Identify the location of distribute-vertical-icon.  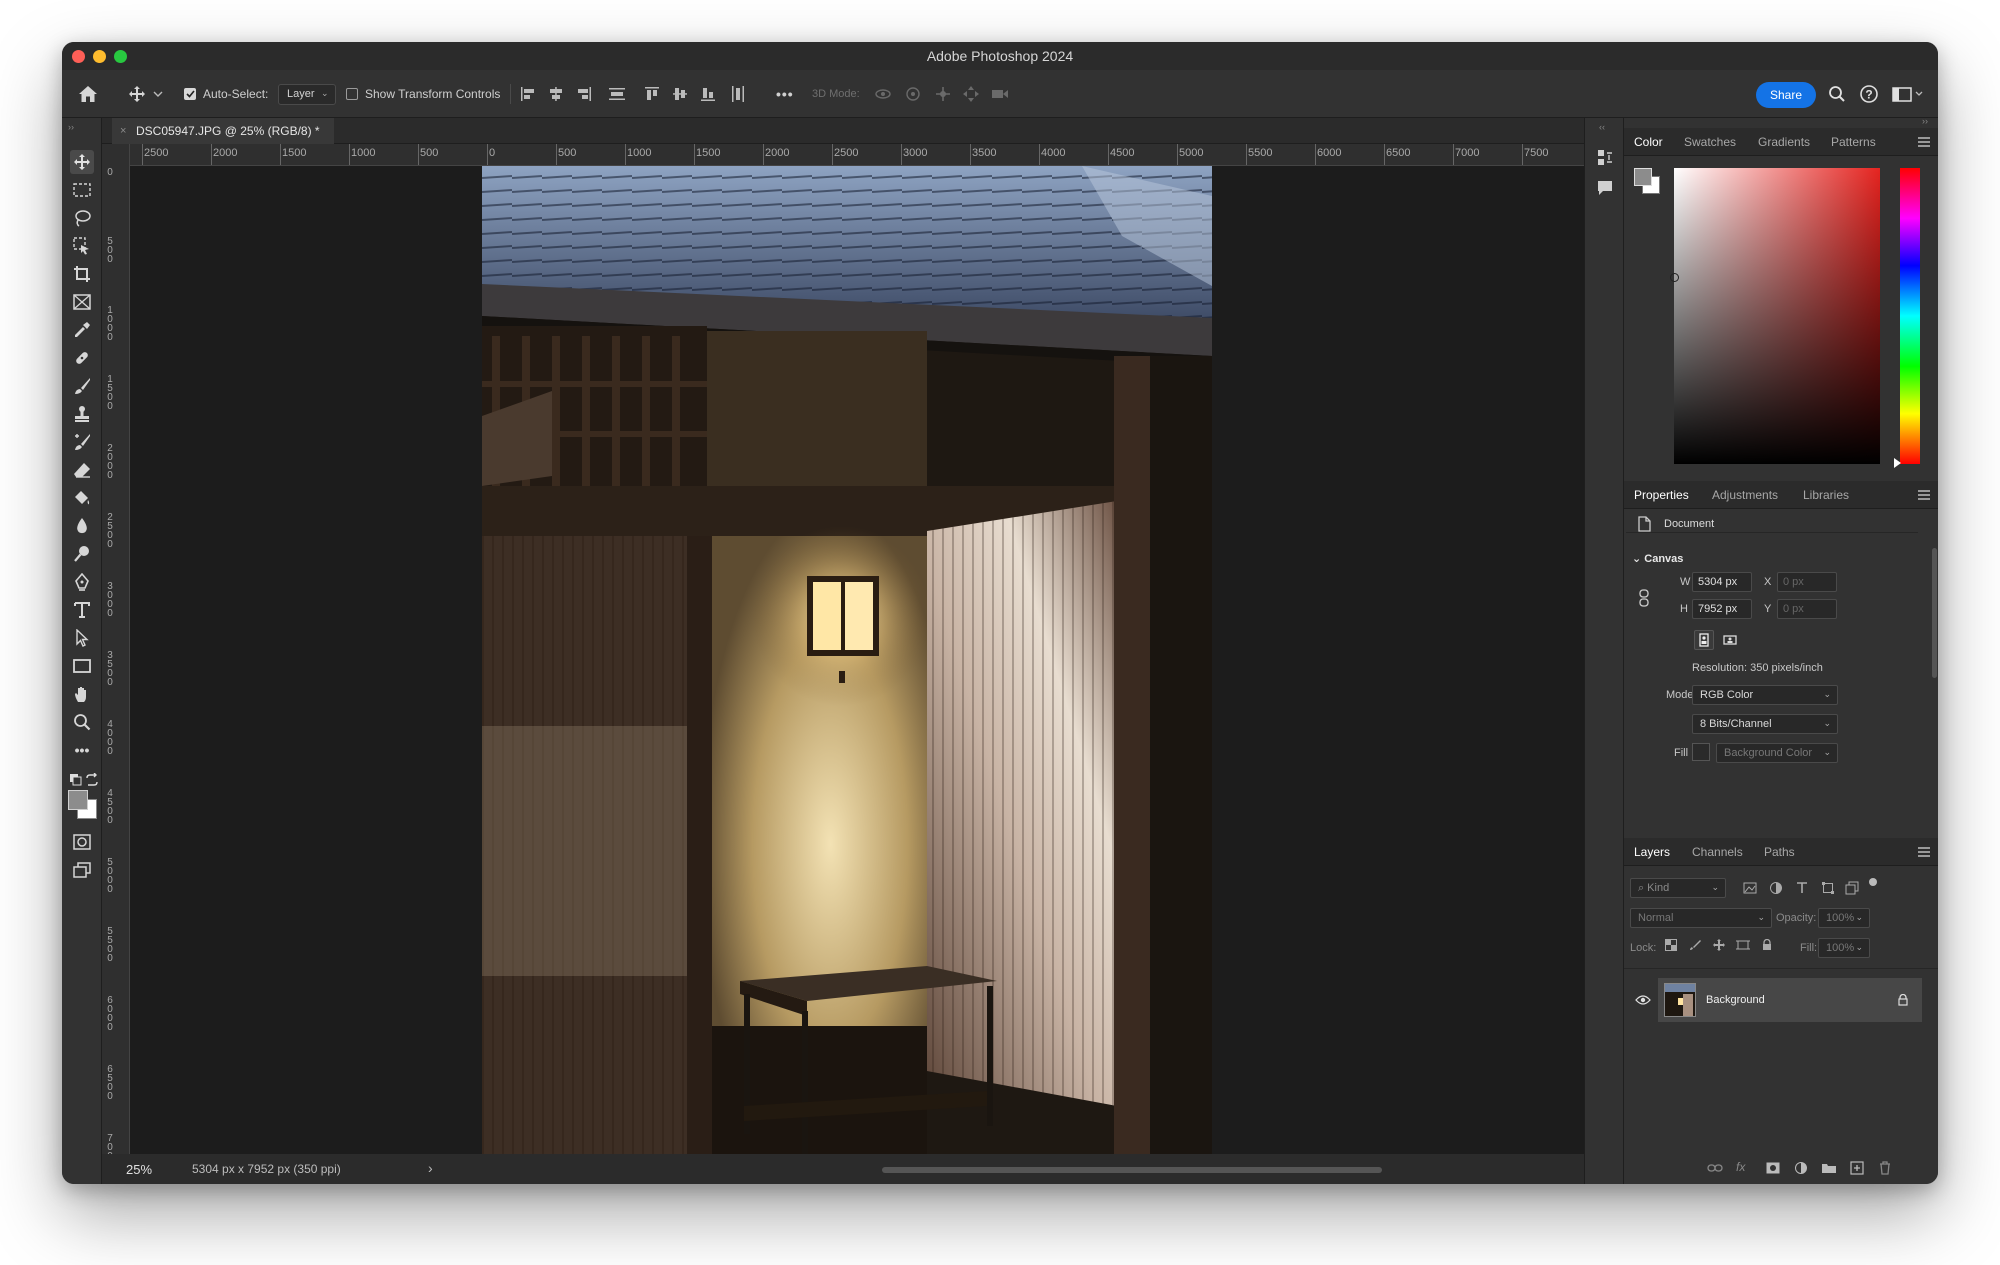
(617, 94).